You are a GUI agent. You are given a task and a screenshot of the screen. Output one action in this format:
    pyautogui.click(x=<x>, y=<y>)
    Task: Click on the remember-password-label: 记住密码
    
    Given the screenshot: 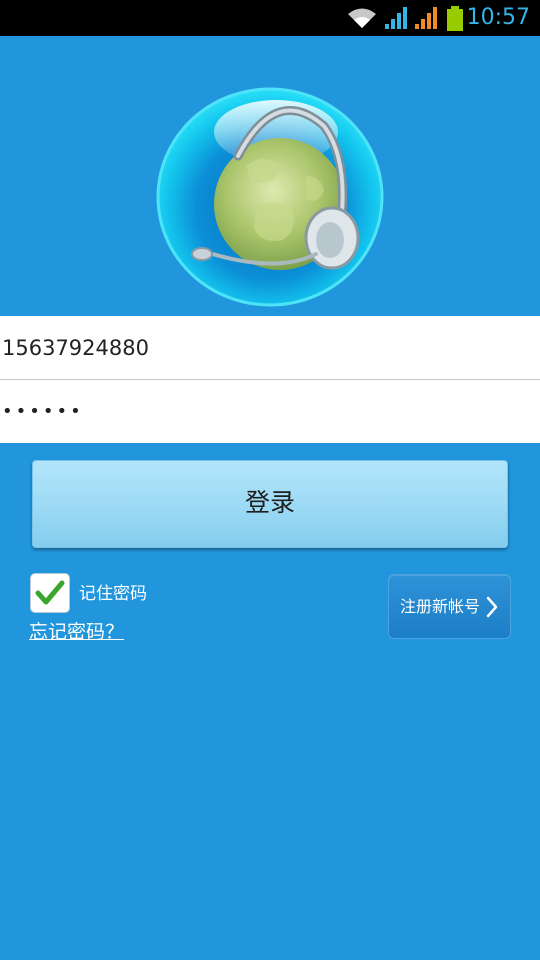 What is the action you would take?
    pyautogui.click(x=113, y=594)
    